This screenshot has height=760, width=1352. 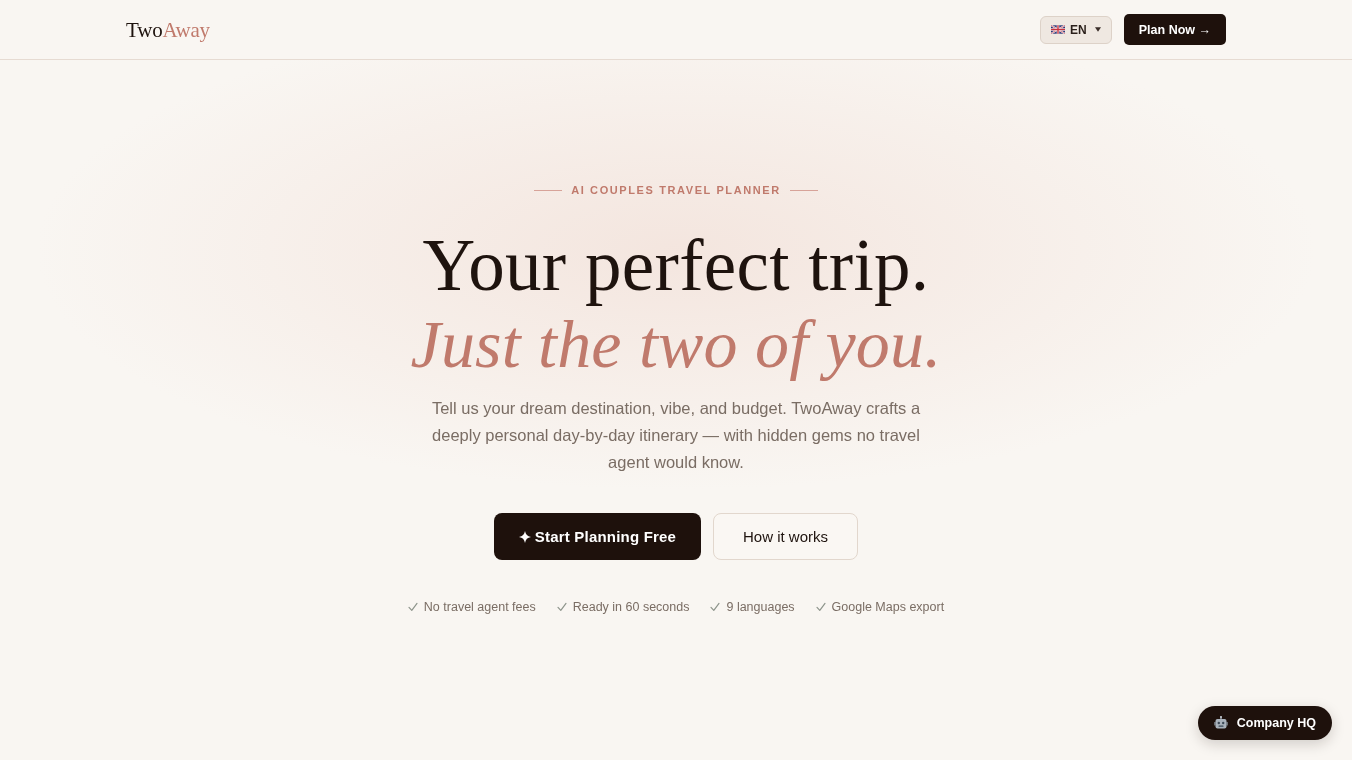 I want to click on sparkle-icon, so click(x=524, y=536).